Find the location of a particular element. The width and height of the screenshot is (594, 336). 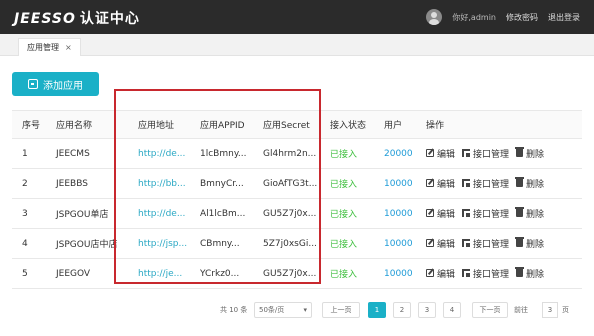

cell-index: 2 is located at coordinates (29, 183).